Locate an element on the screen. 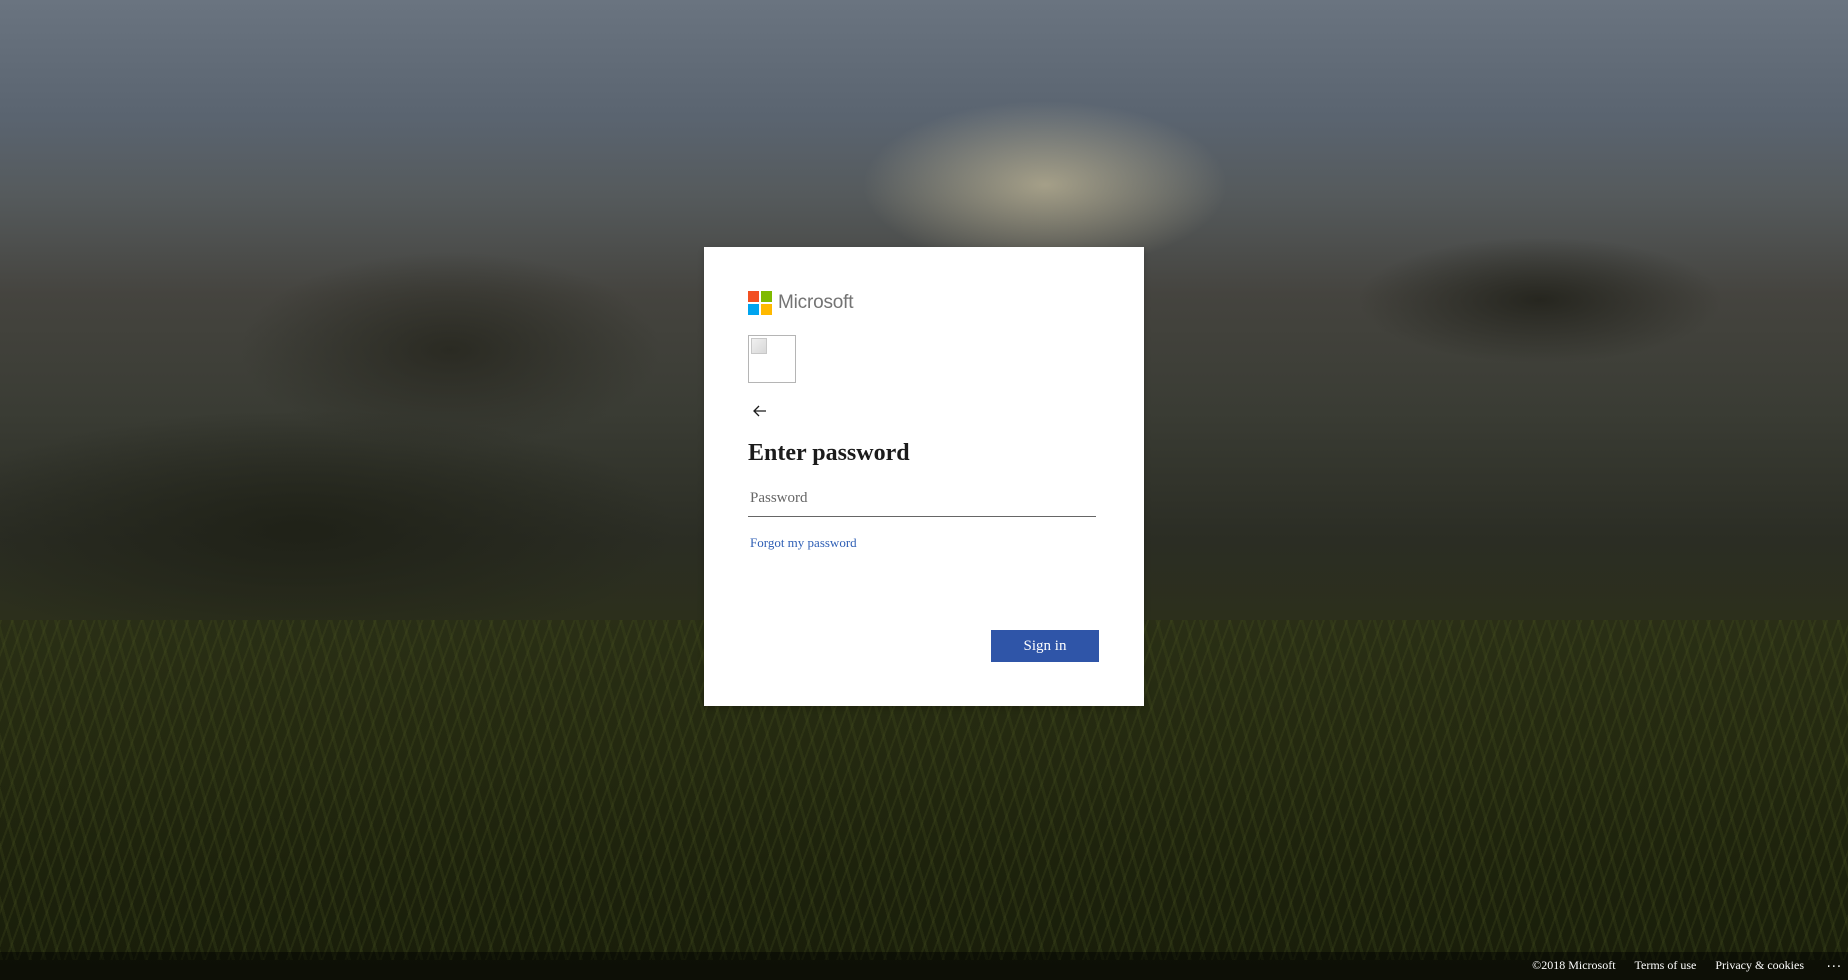 The image size is (1848, 980). back-arrow-icon is located at coordinates (760, 411).